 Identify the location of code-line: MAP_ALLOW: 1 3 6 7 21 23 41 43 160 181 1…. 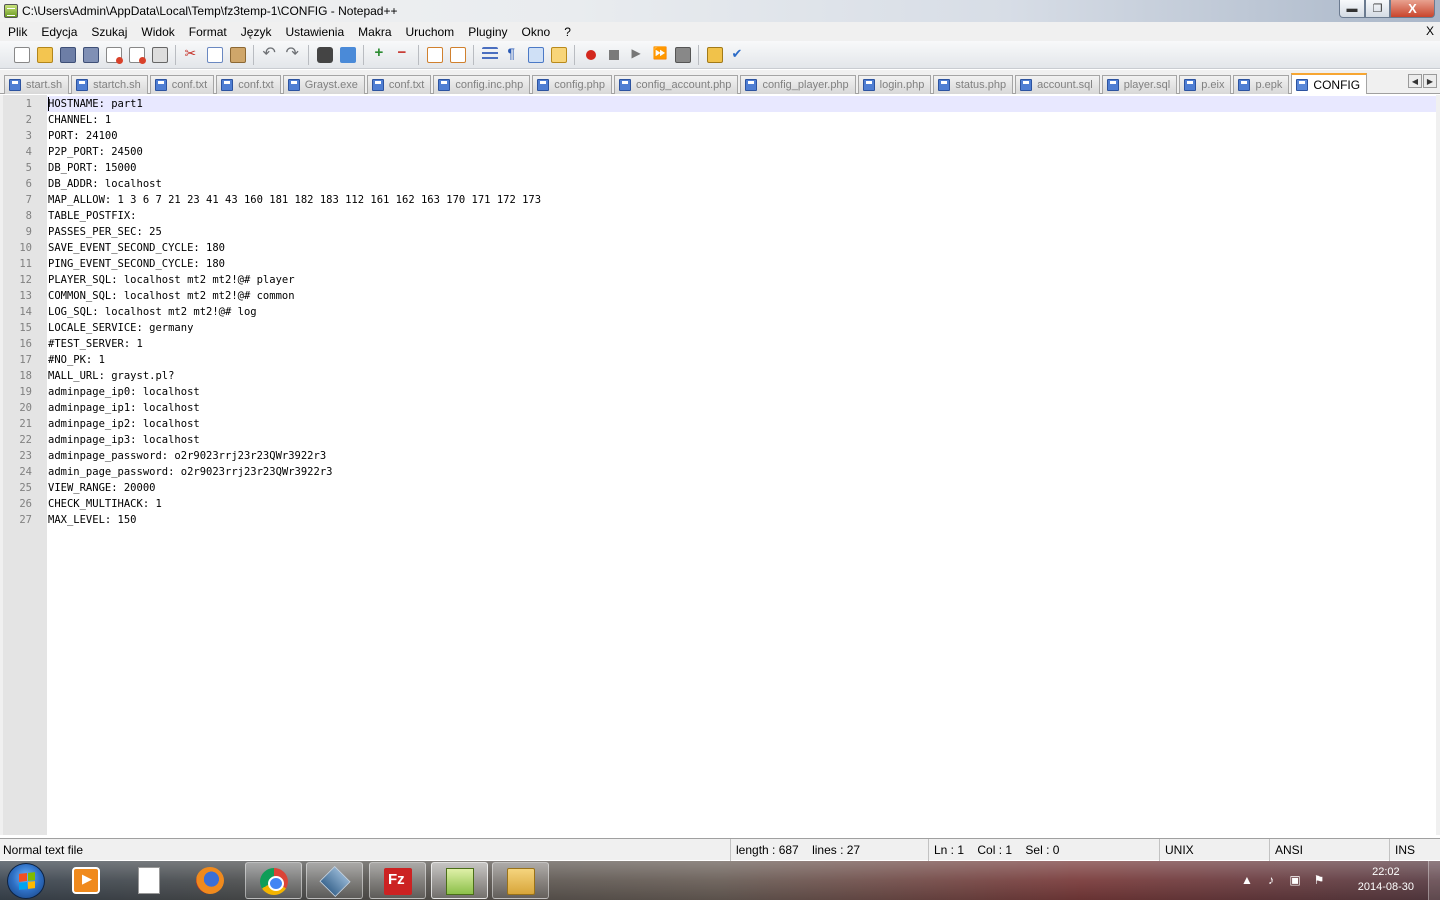
(294, 200).